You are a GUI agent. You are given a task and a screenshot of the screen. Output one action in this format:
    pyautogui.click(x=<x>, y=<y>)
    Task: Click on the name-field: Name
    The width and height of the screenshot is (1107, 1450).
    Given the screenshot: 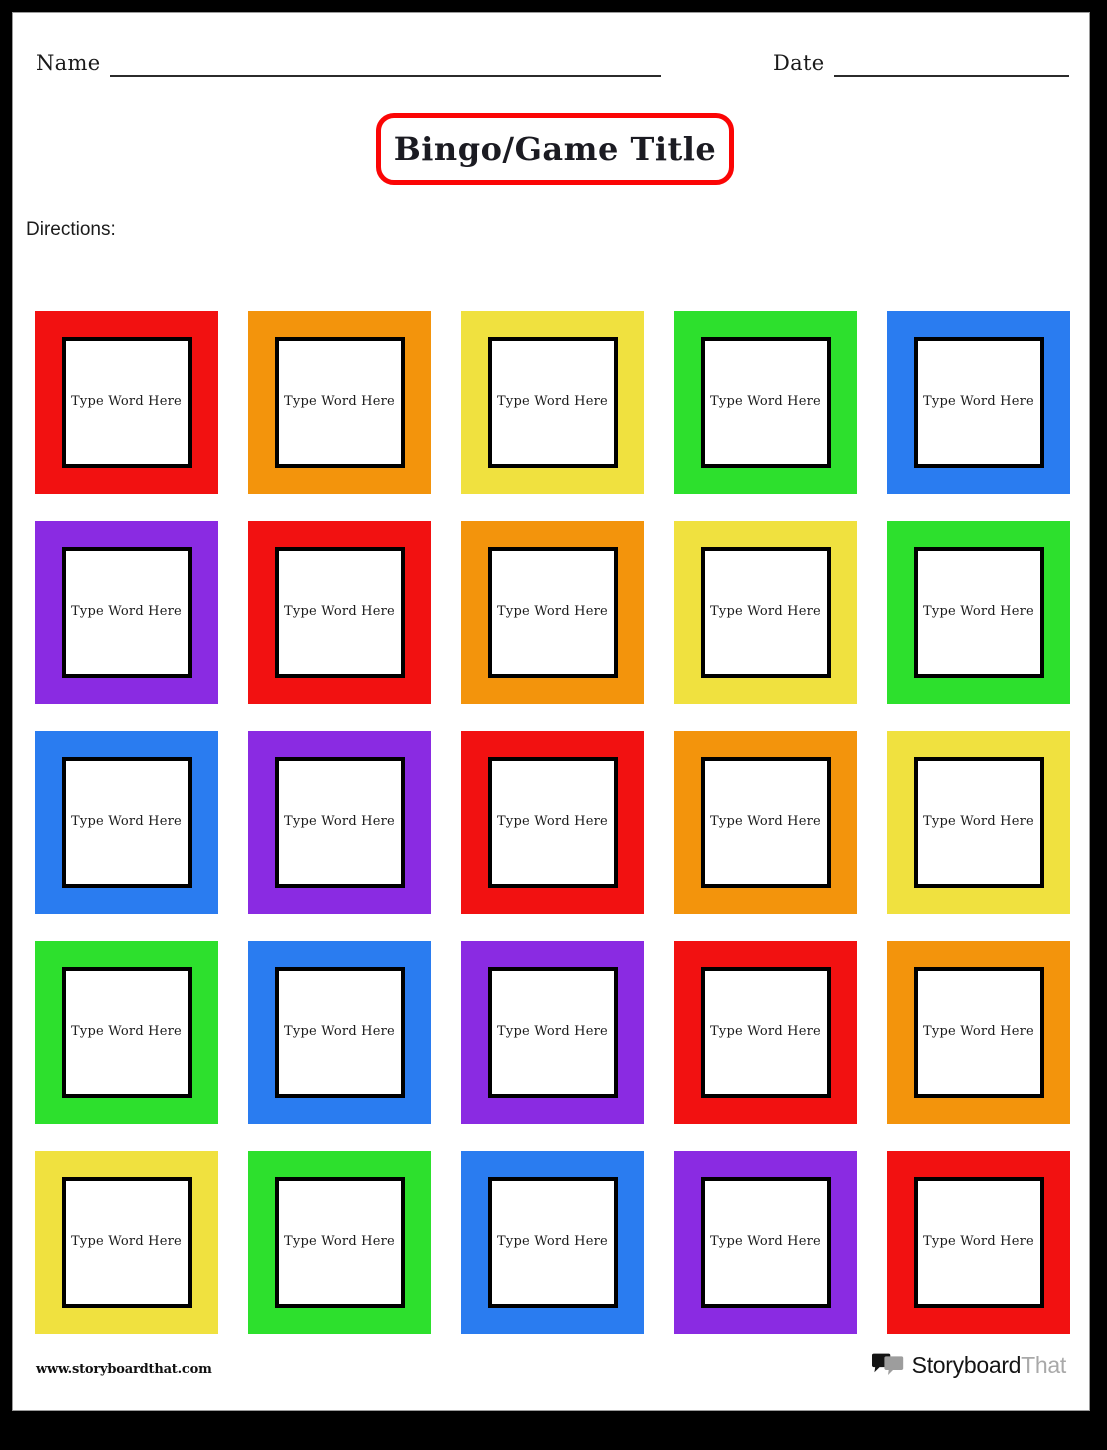 What is the action you would take?
    pyautogui.click(x=348, y=64)
    